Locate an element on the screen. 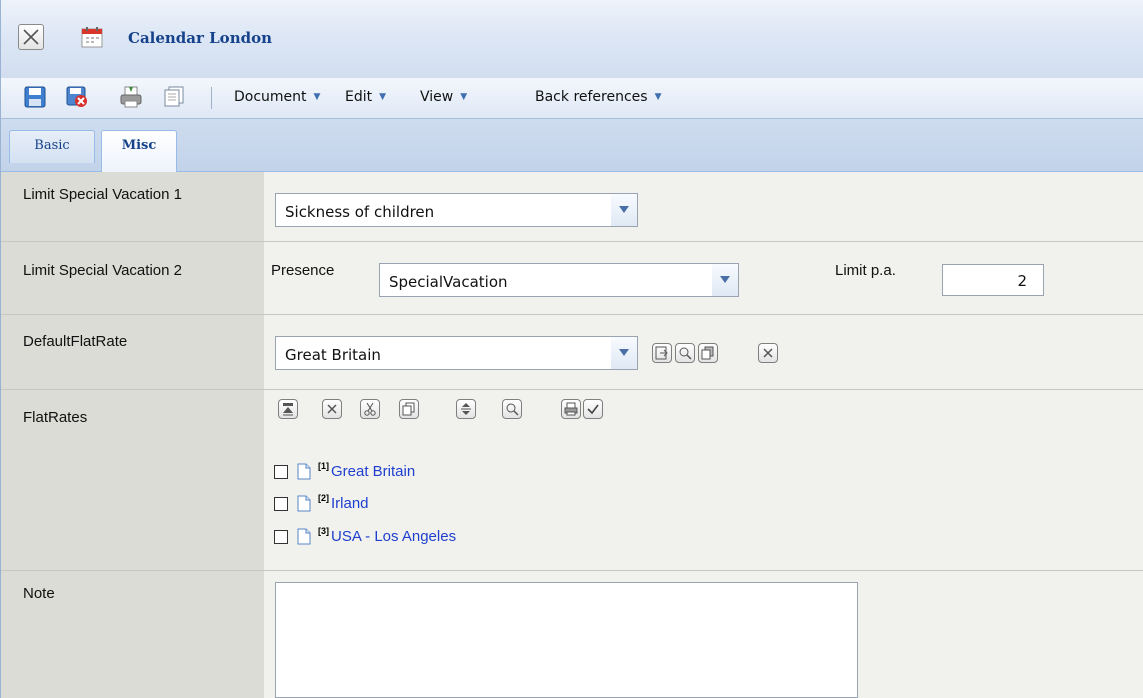 Image resolution: width=1143 pixels, height=698 pixels. select-all-button is located at coordinates (593, 409).